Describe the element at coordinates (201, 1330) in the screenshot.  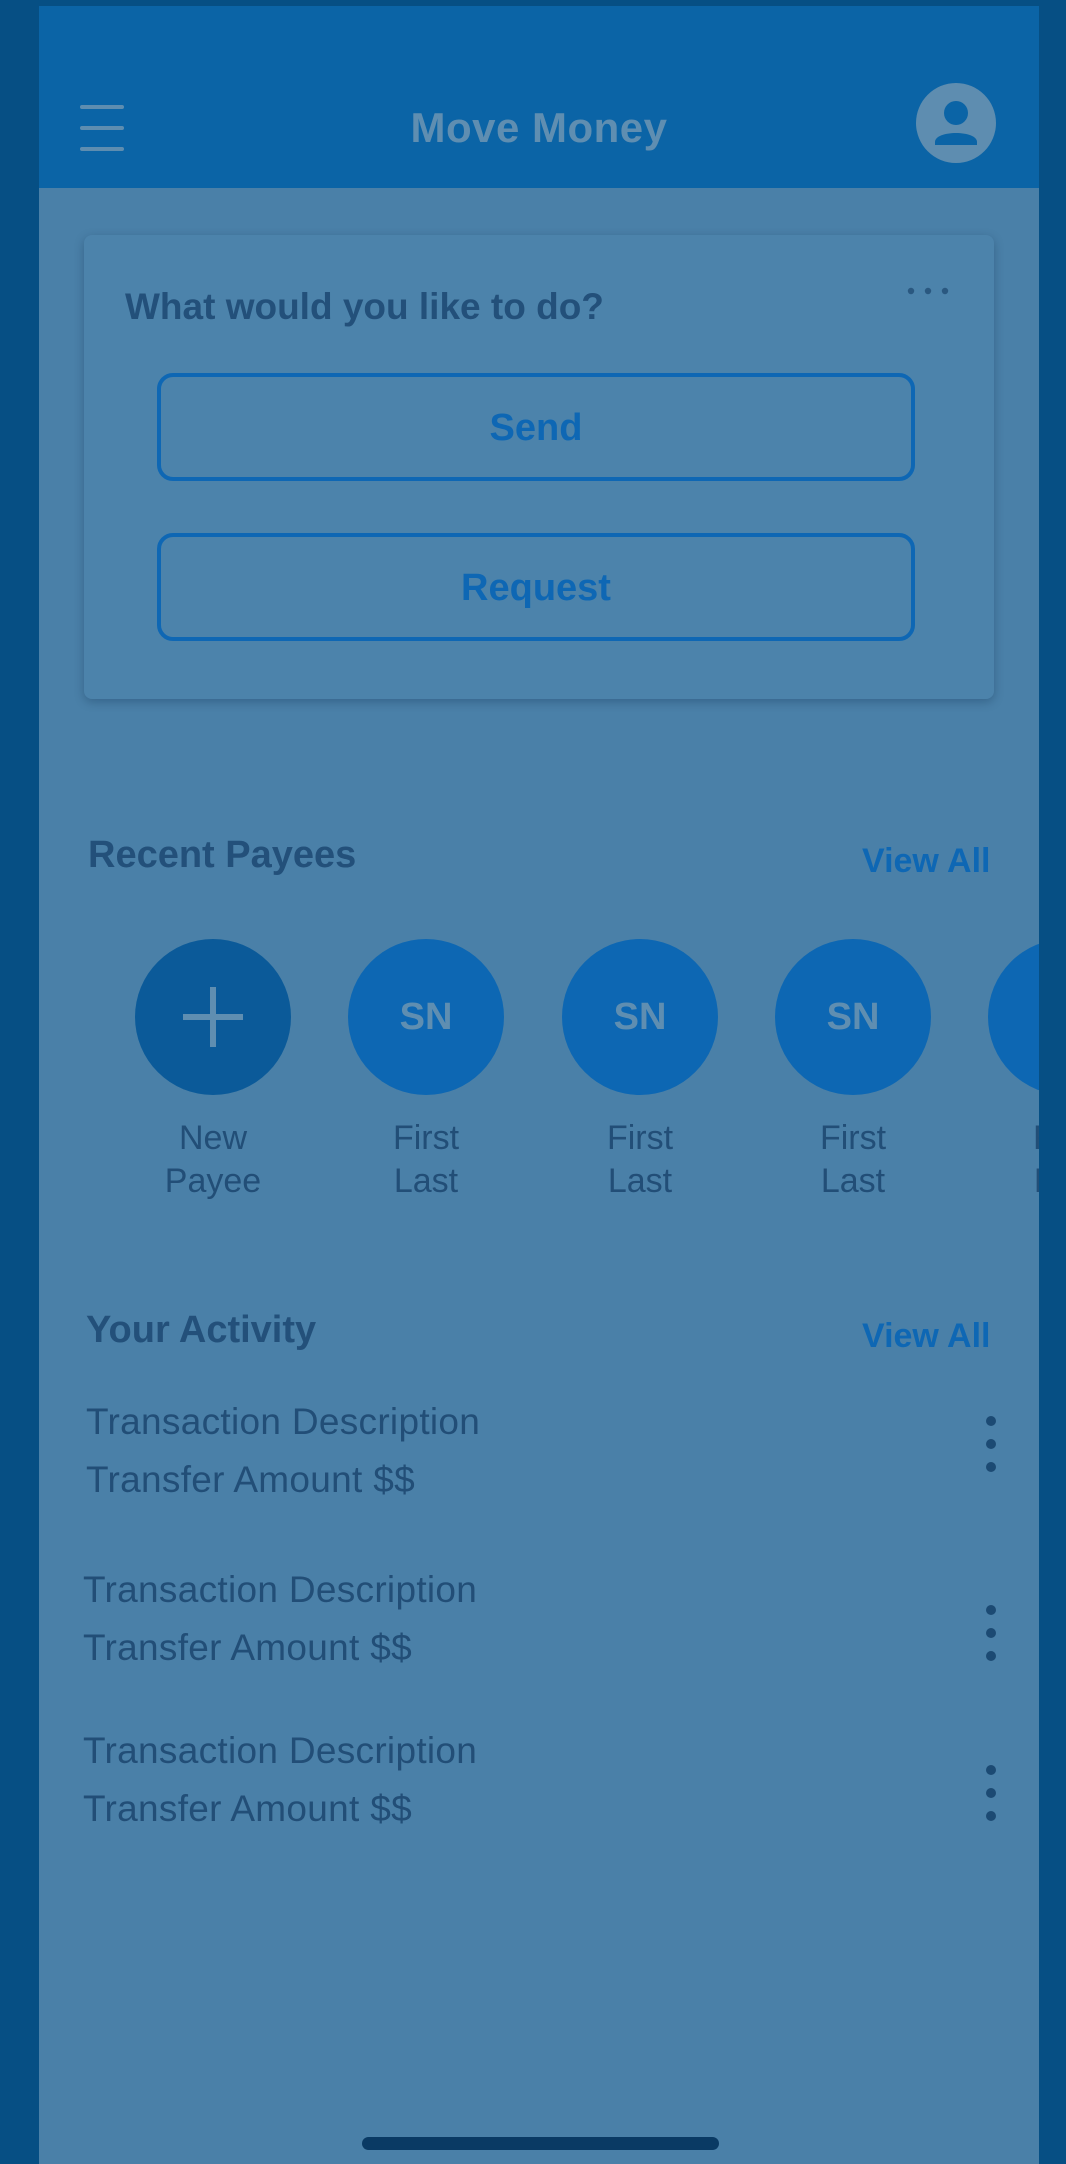
I see `your-activity-title: Your Activity` at that location.